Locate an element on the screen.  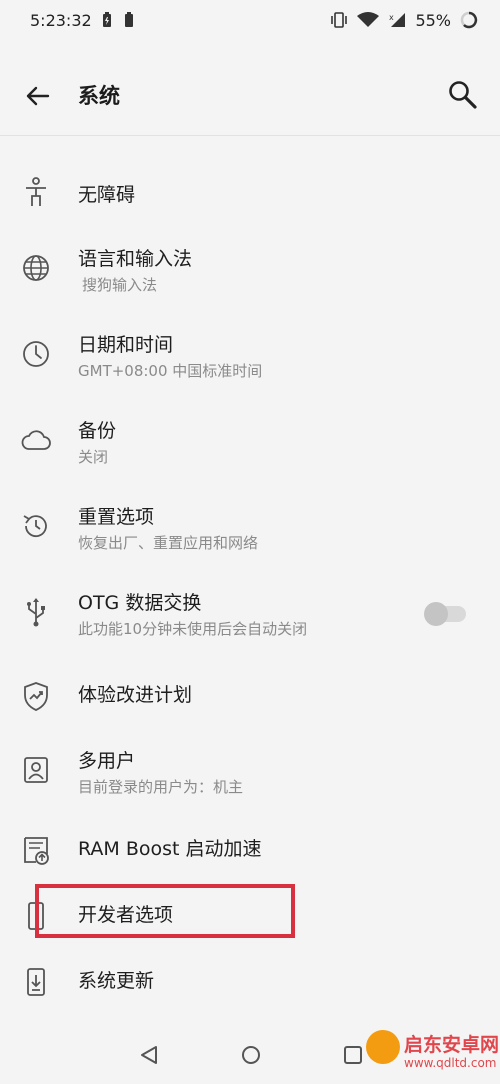
clock-icon is located at coordinates (36, 354).